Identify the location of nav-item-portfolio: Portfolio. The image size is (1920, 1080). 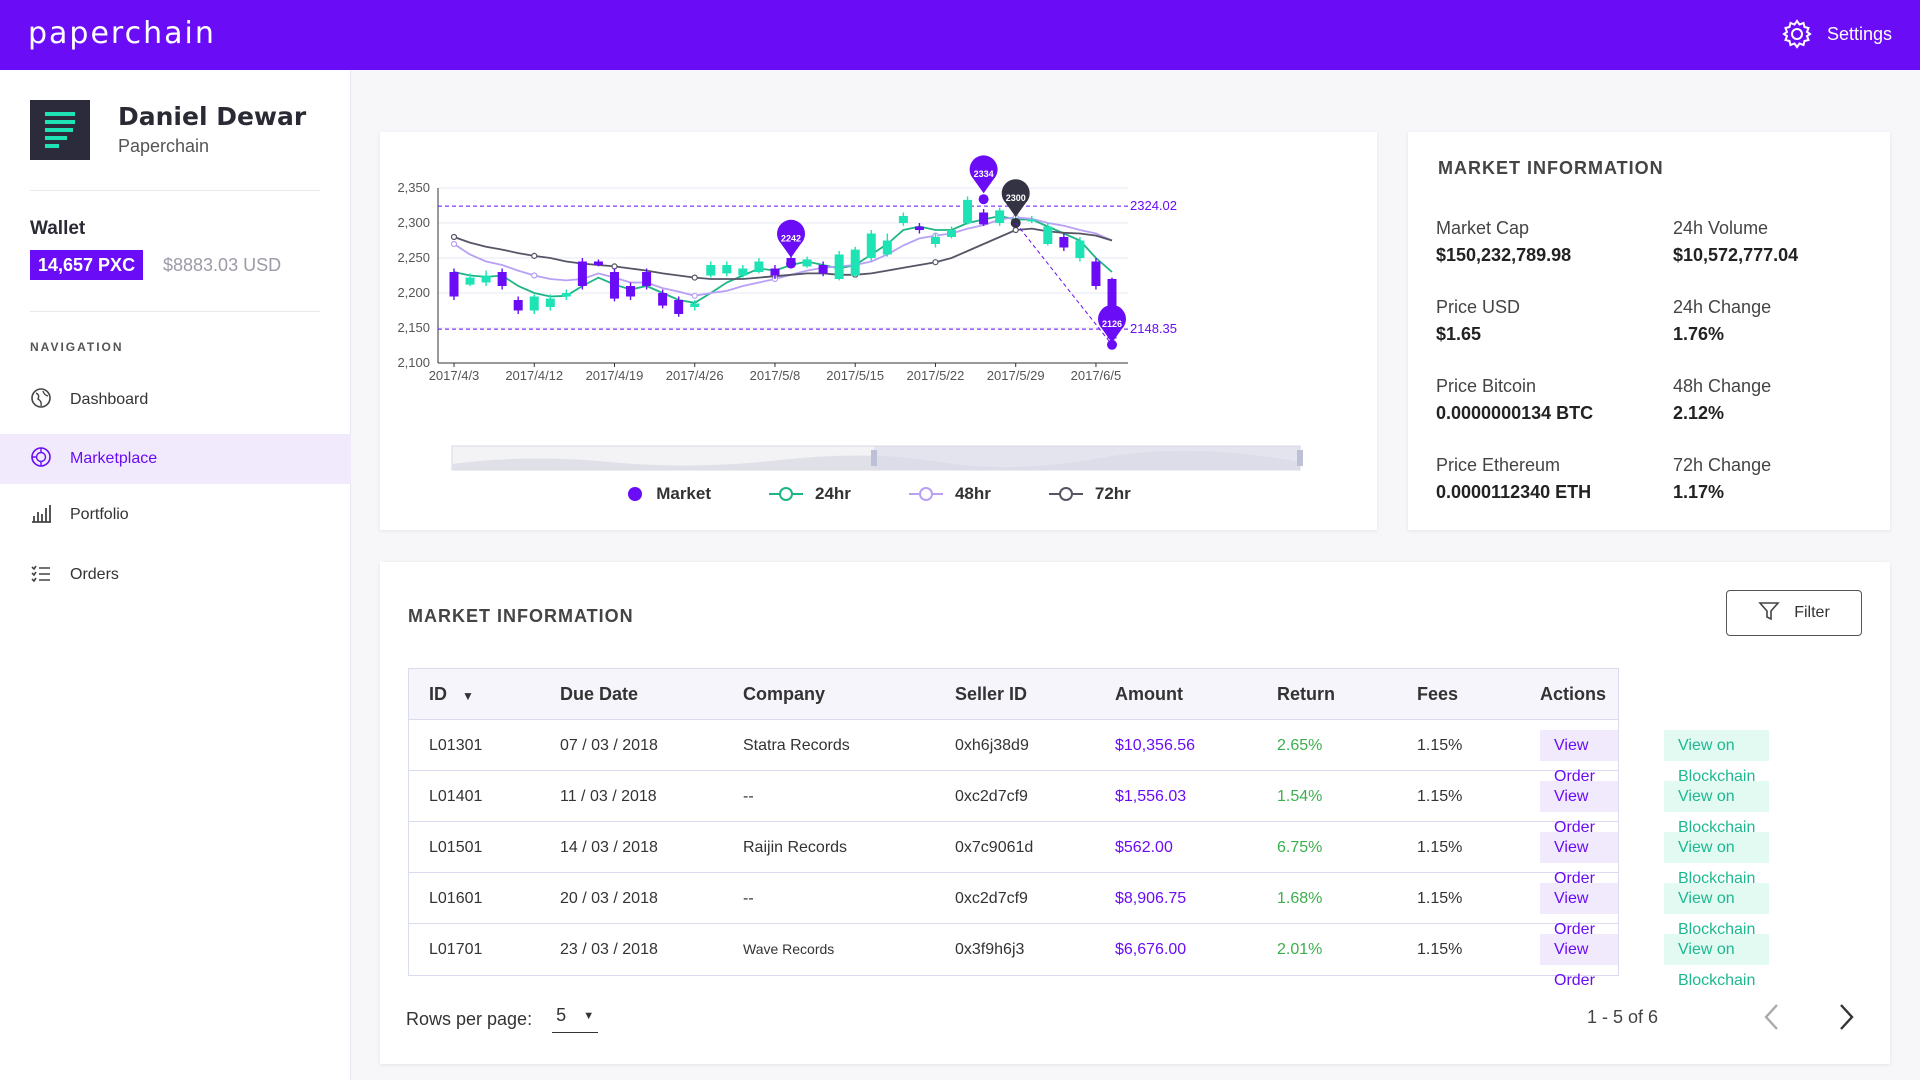
(175, 515).